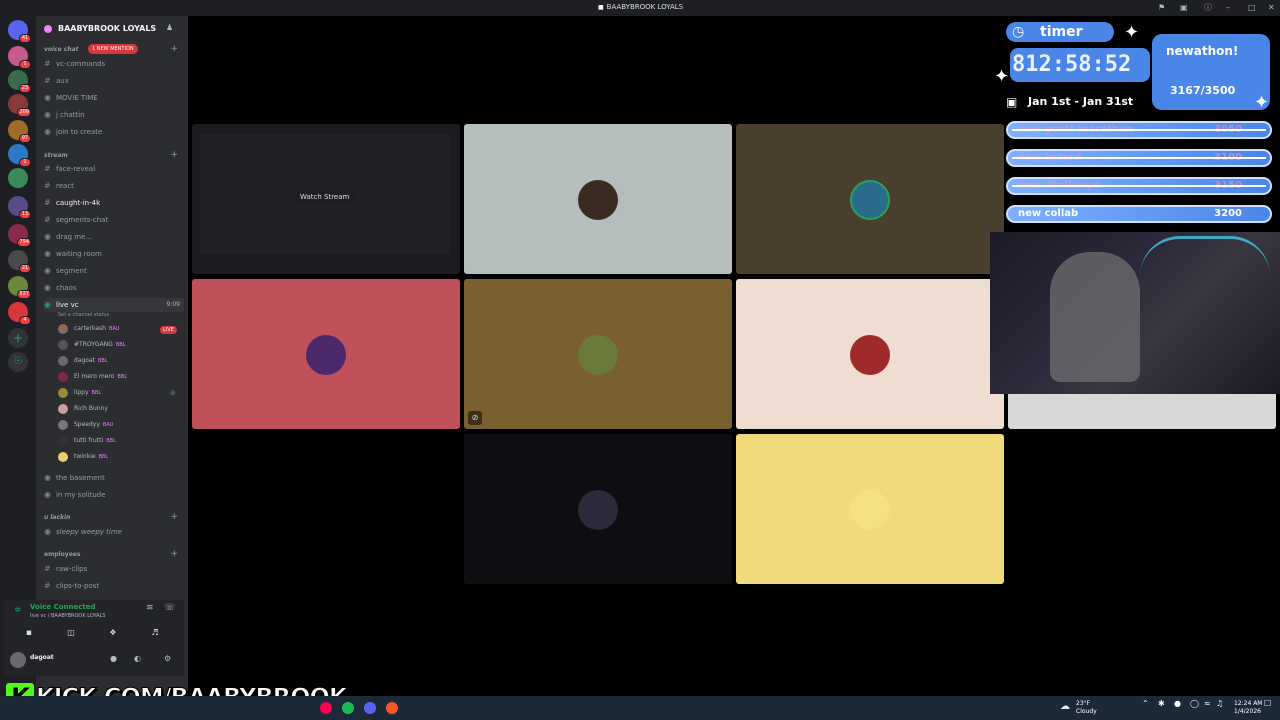 The image size is (1280, 720). I want to click on soundboard-icon: ♬, so click(155, 633).